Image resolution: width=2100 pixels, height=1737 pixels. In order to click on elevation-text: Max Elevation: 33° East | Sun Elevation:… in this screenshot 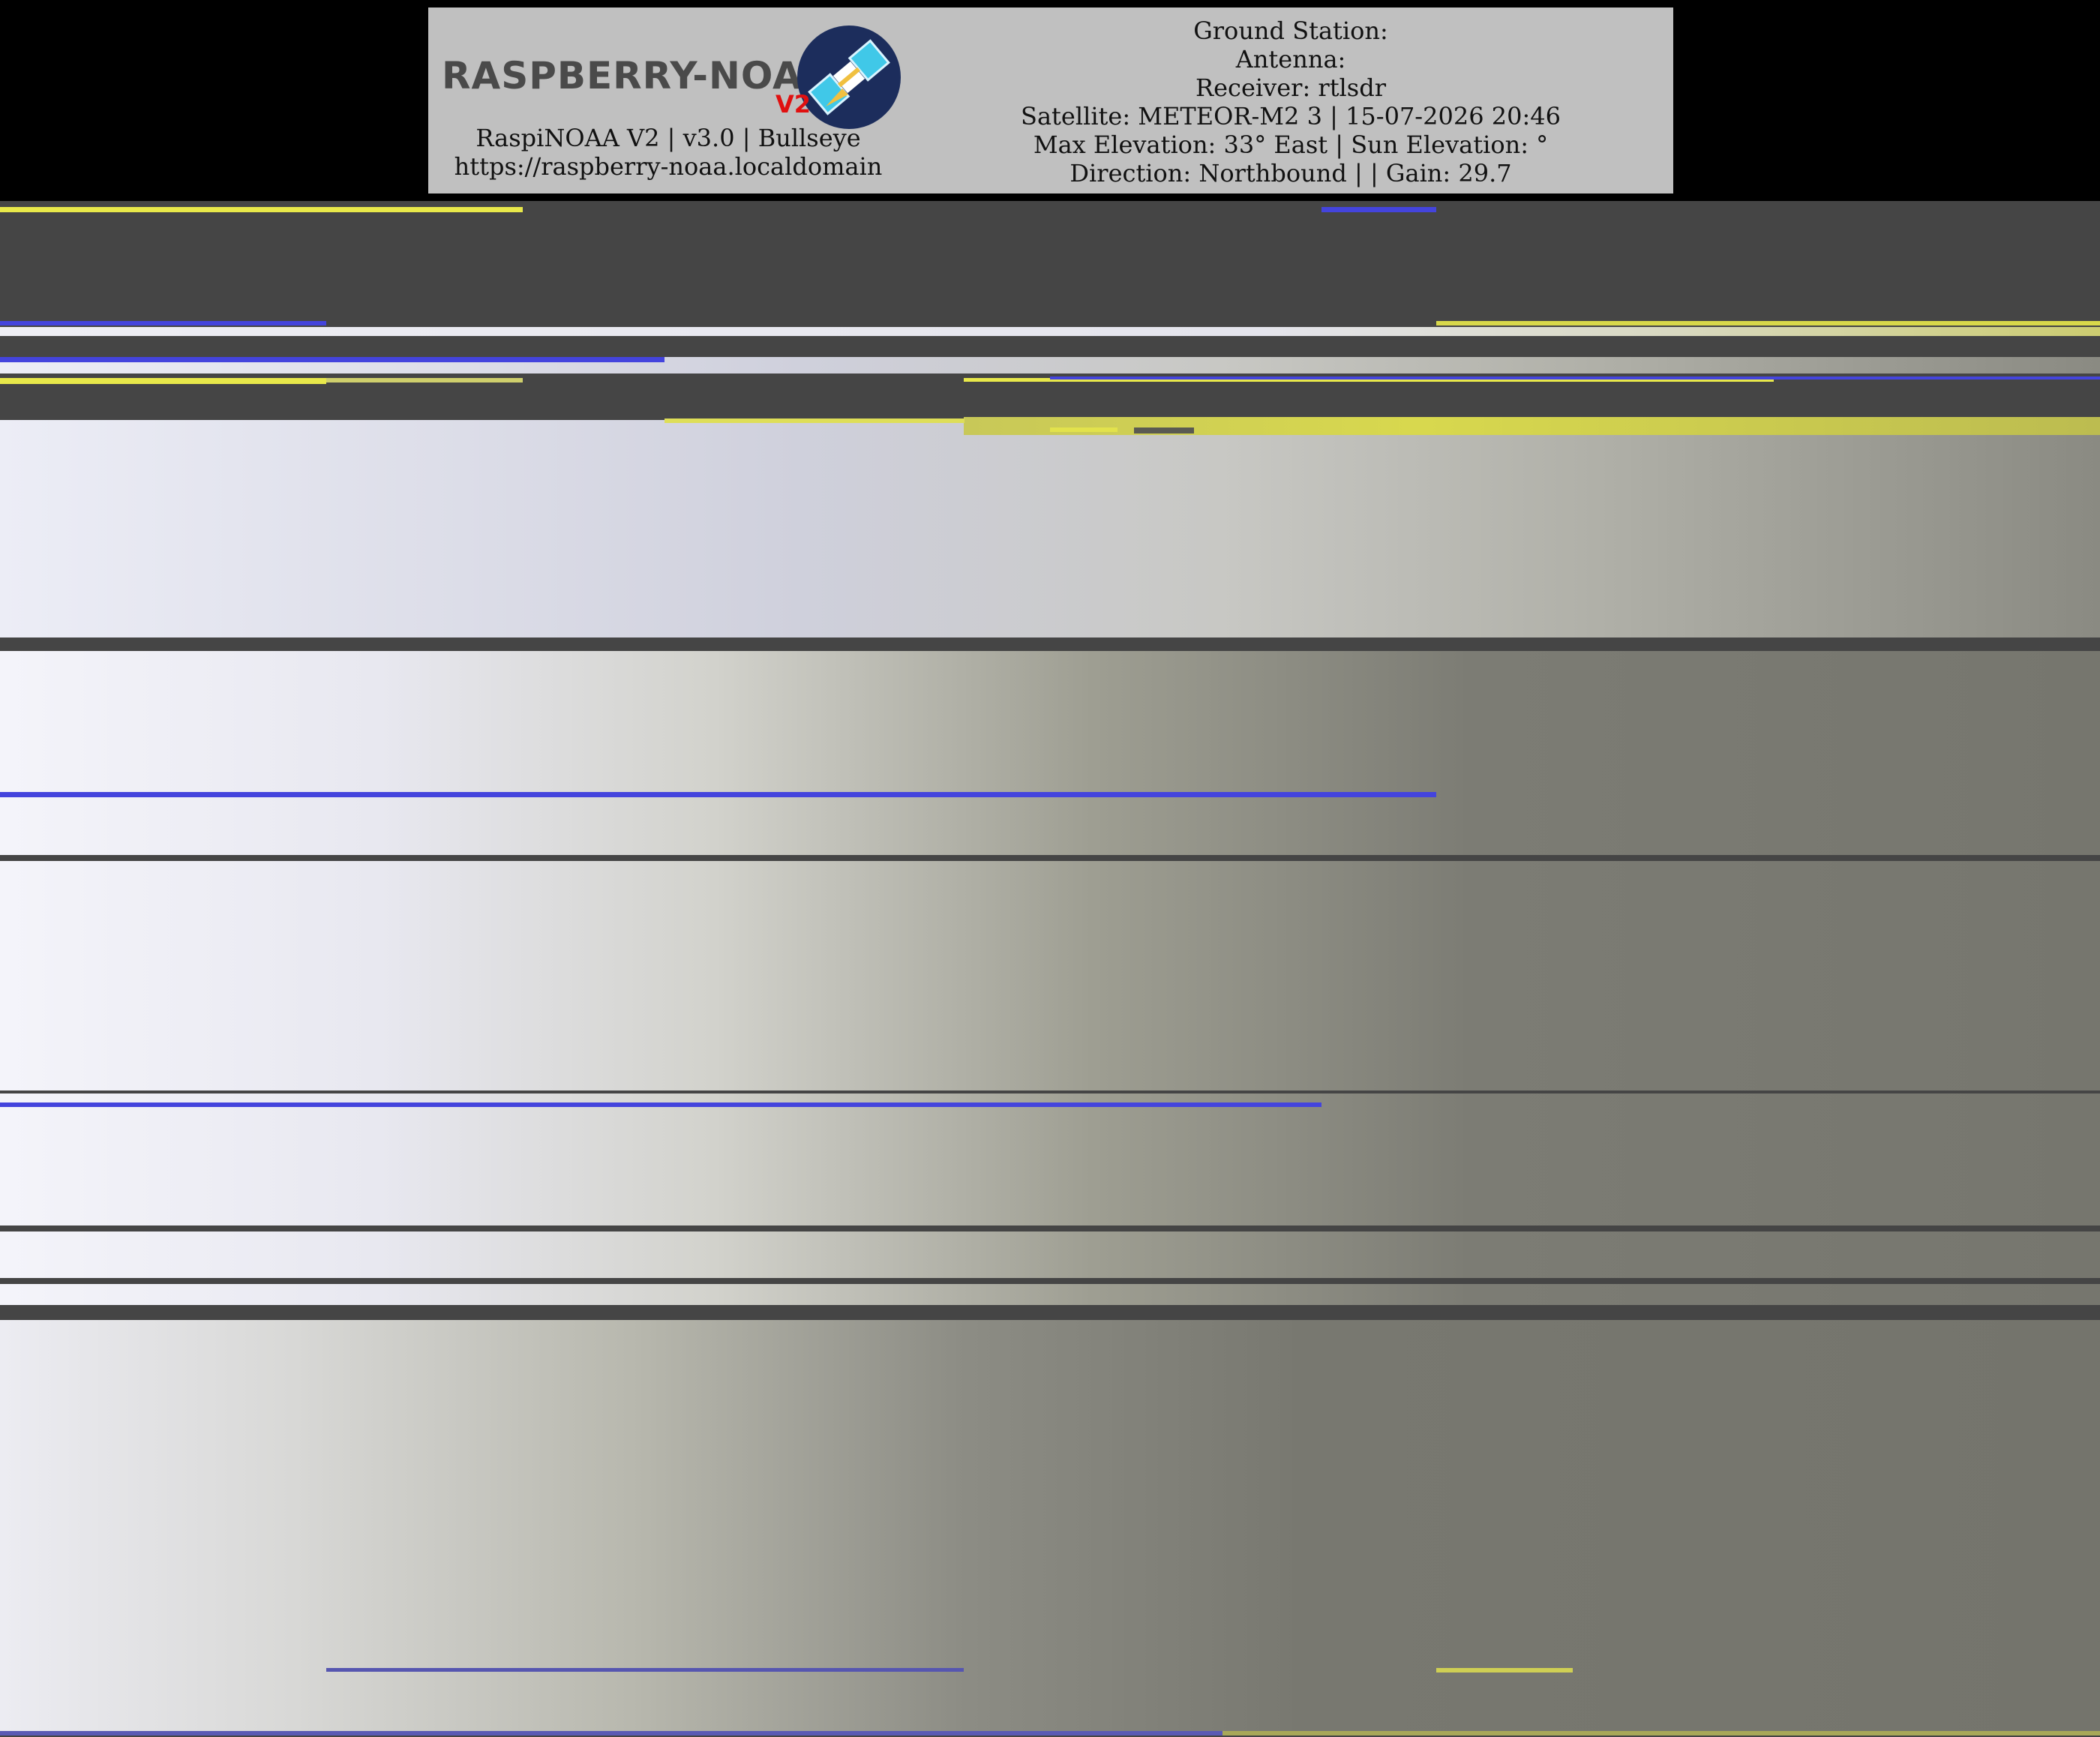, I will do `click(1291, 144)`.